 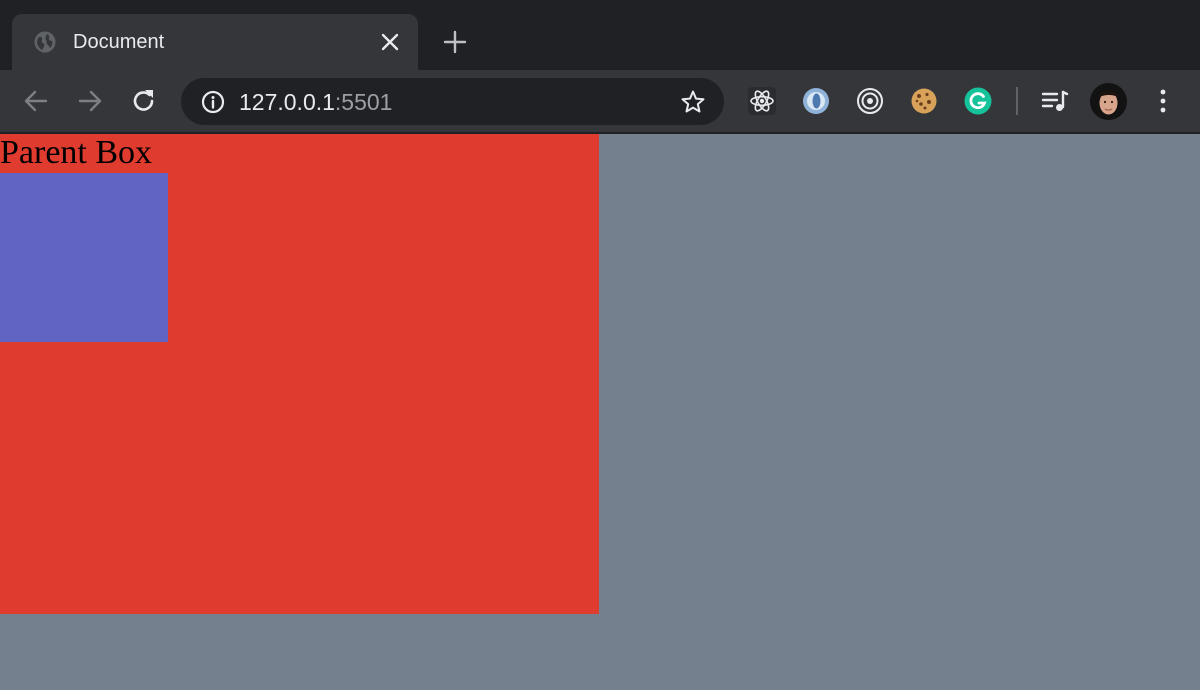 What do you see at coordinates (144, 101) in the screenshot?
I see `reload-icon` at bounding box center [144, 101].